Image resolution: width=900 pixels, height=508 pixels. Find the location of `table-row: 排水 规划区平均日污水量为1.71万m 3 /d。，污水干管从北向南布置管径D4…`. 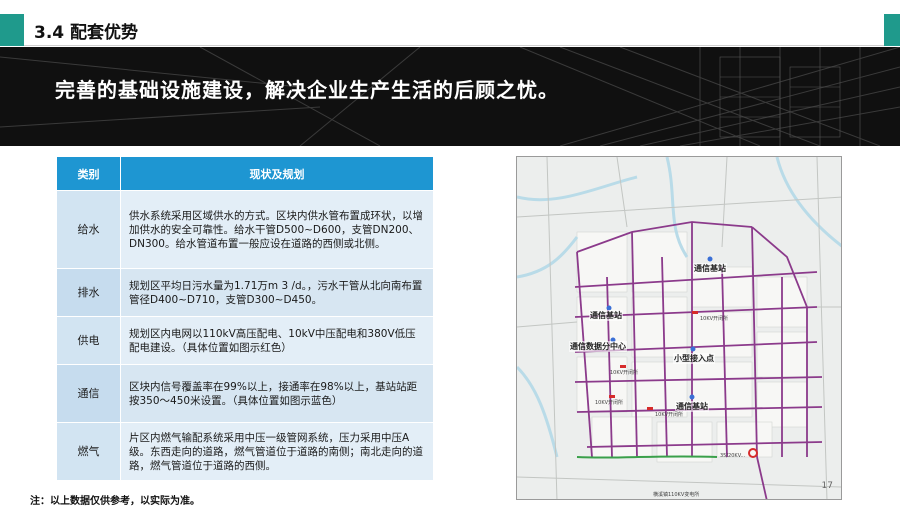

table-row: 排水 规划区平均日污水量为1.71万m 3 /d。，污水干管从北向南布置管径D4… is located at coordinates (245, 292).